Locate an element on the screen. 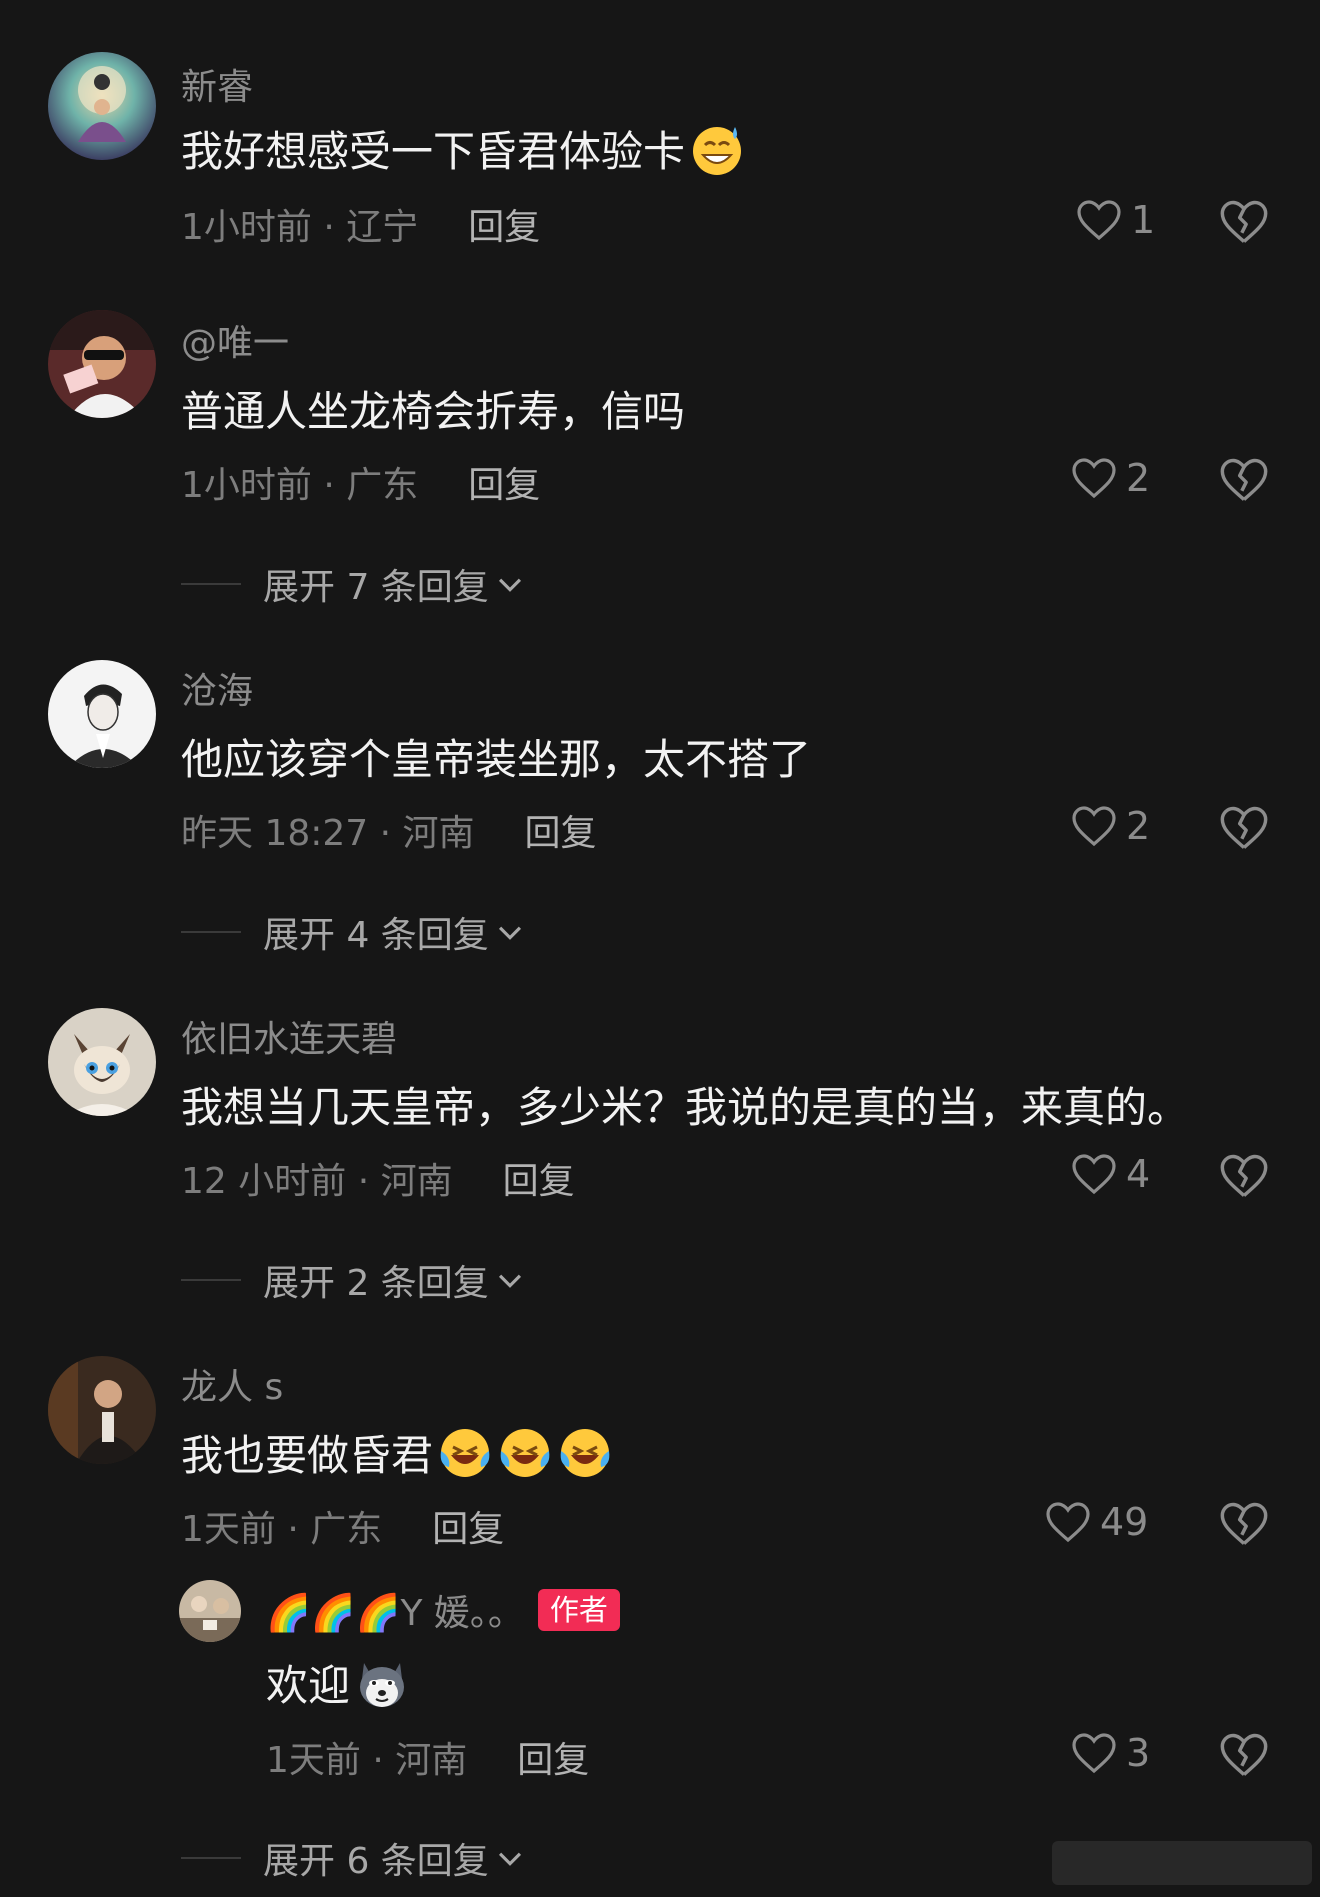 The image size is (1320, 1897). time-location: 1天前 · 广东 is located at coordinates (282, 1529).